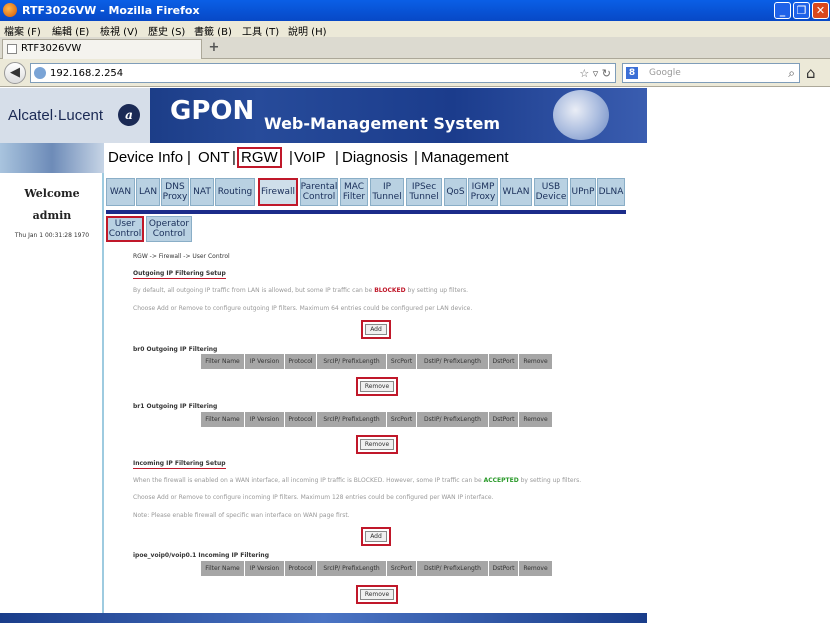  Describe the element at coordinates (323, 73) in the screenshot. I see `url-bar: 192.168.2.254 ☆ ▿ ↻` at that location.